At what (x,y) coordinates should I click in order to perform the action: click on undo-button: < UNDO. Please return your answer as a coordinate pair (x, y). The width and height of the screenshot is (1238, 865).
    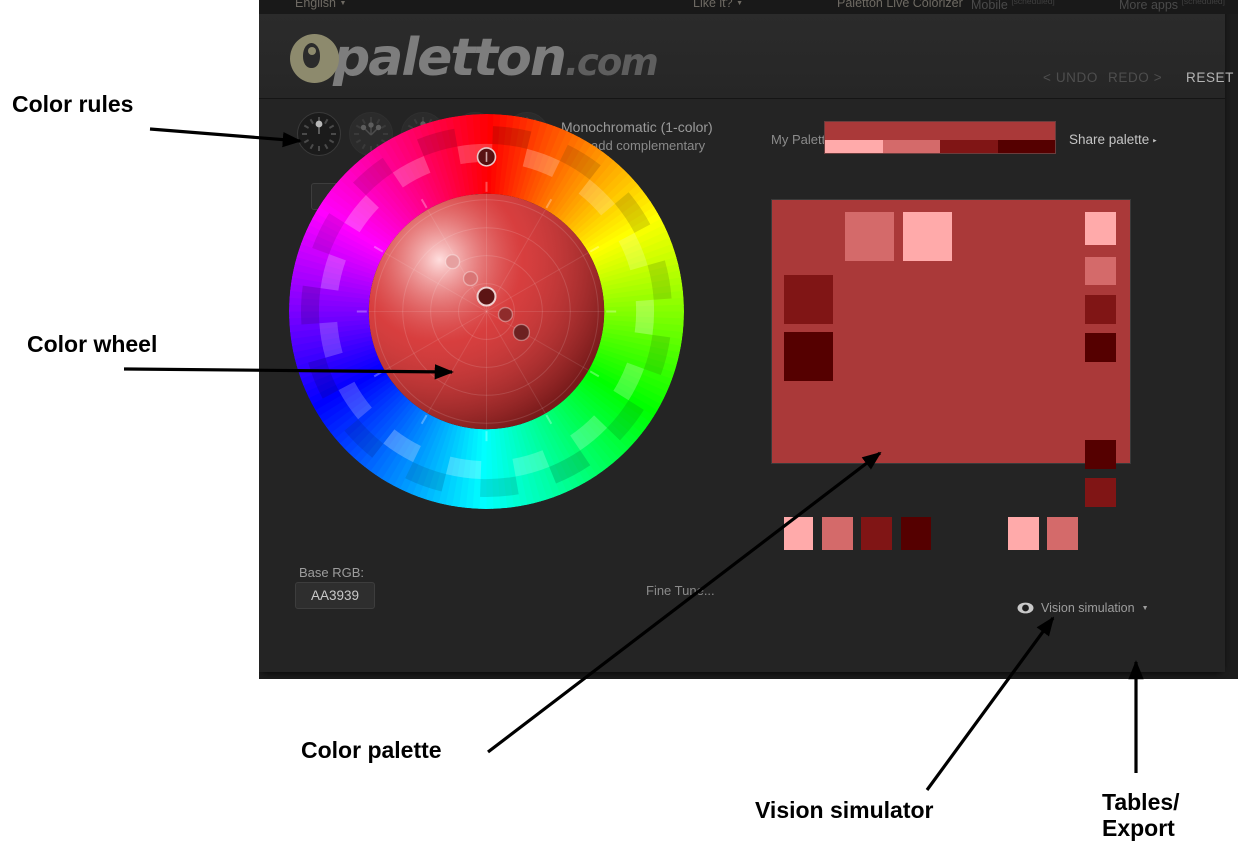
    Looking at the image, I should click on (1070, 77).